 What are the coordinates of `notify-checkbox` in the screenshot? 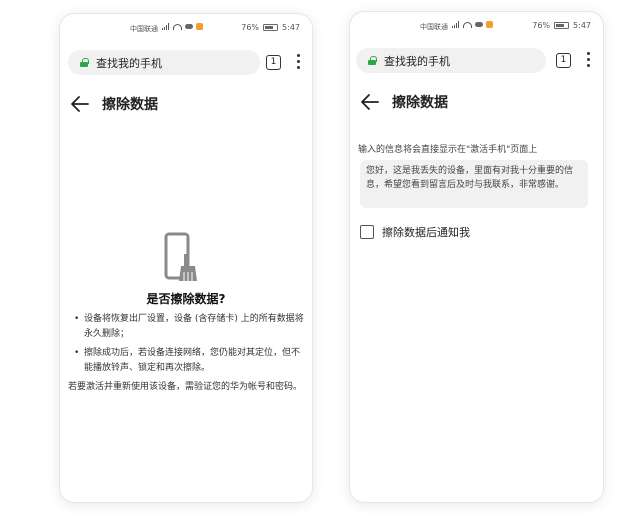 It's located at (367, 232).